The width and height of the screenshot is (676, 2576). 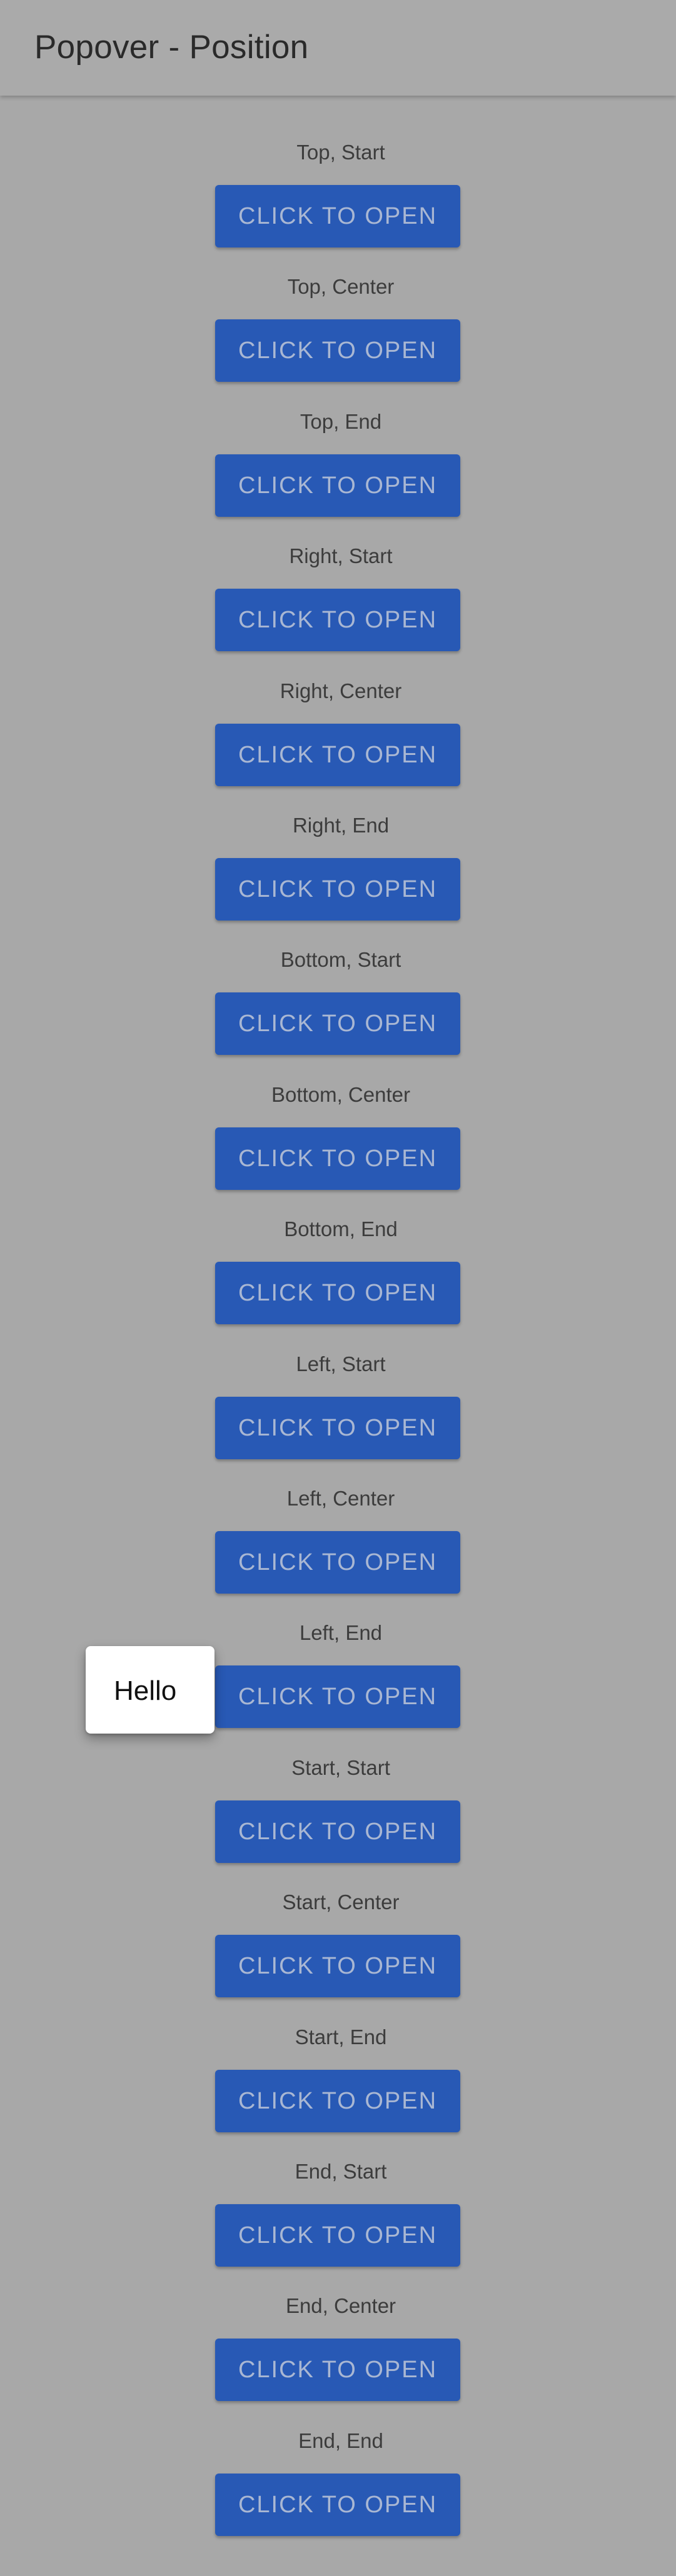 What do you see at coordinates (341, 286) in the screenshot?
I see `section-label: Top, Center` at bounding box center [341, 286].